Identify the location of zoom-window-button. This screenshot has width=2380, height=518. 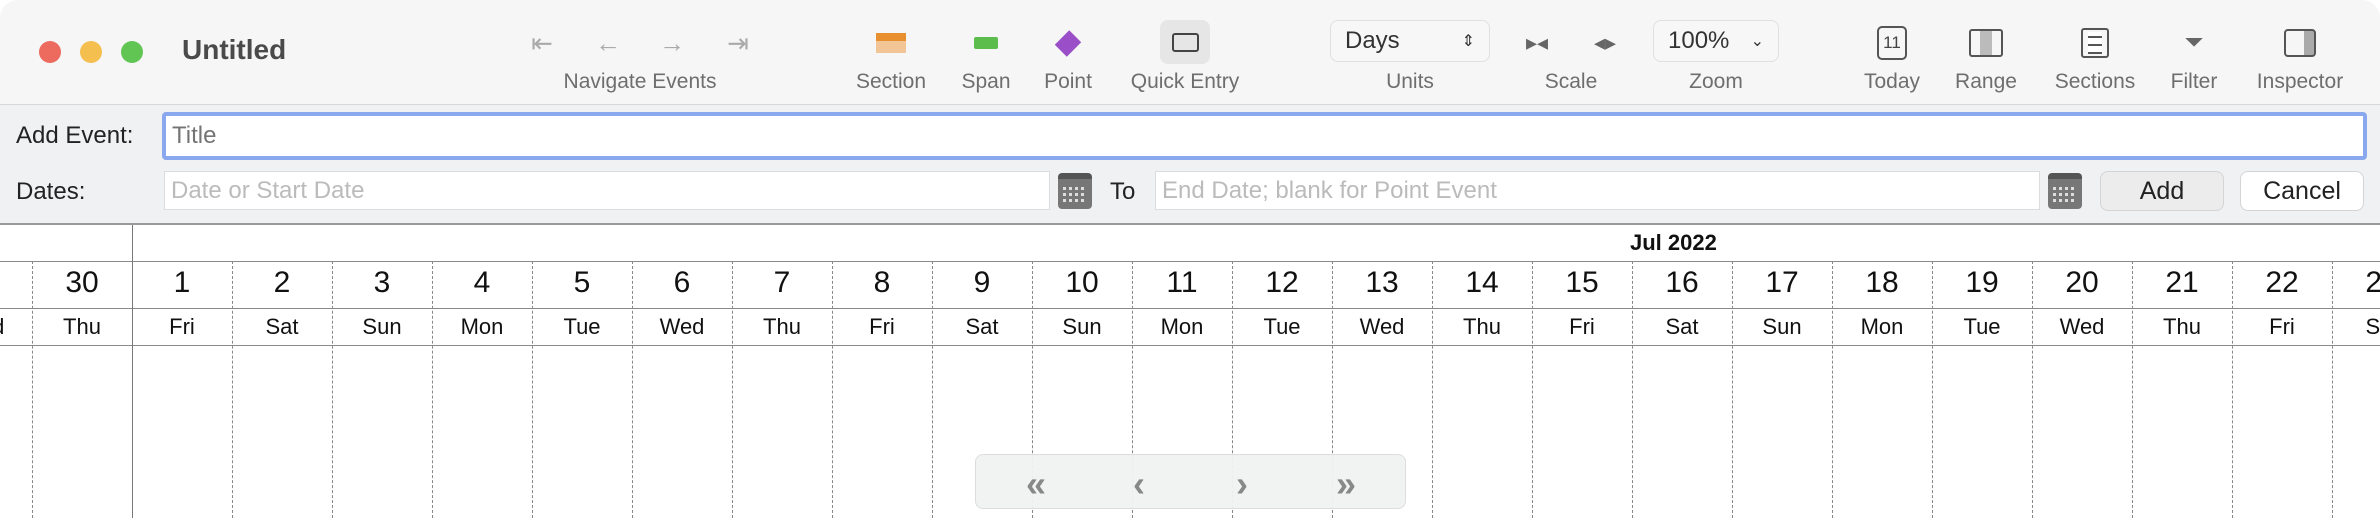
(132, 52).